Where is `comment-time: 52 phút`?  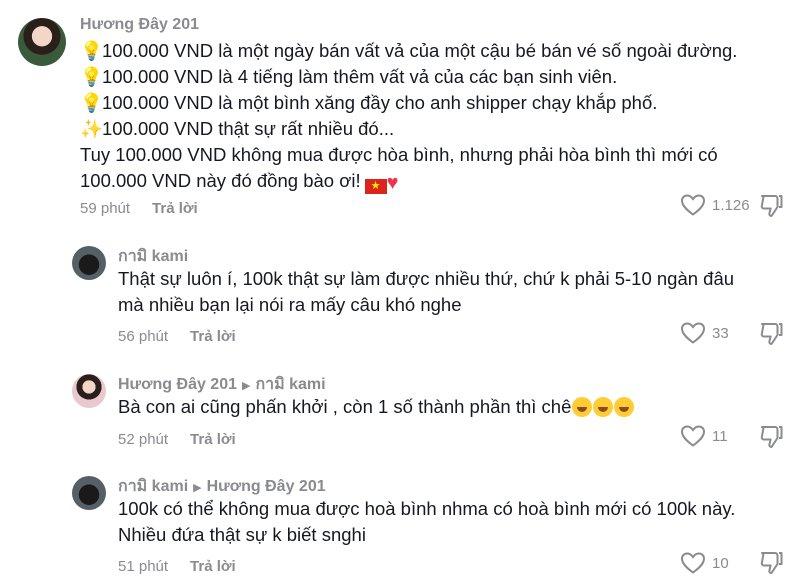
comment-time: 52 phút is located at coordinates (143, 439).